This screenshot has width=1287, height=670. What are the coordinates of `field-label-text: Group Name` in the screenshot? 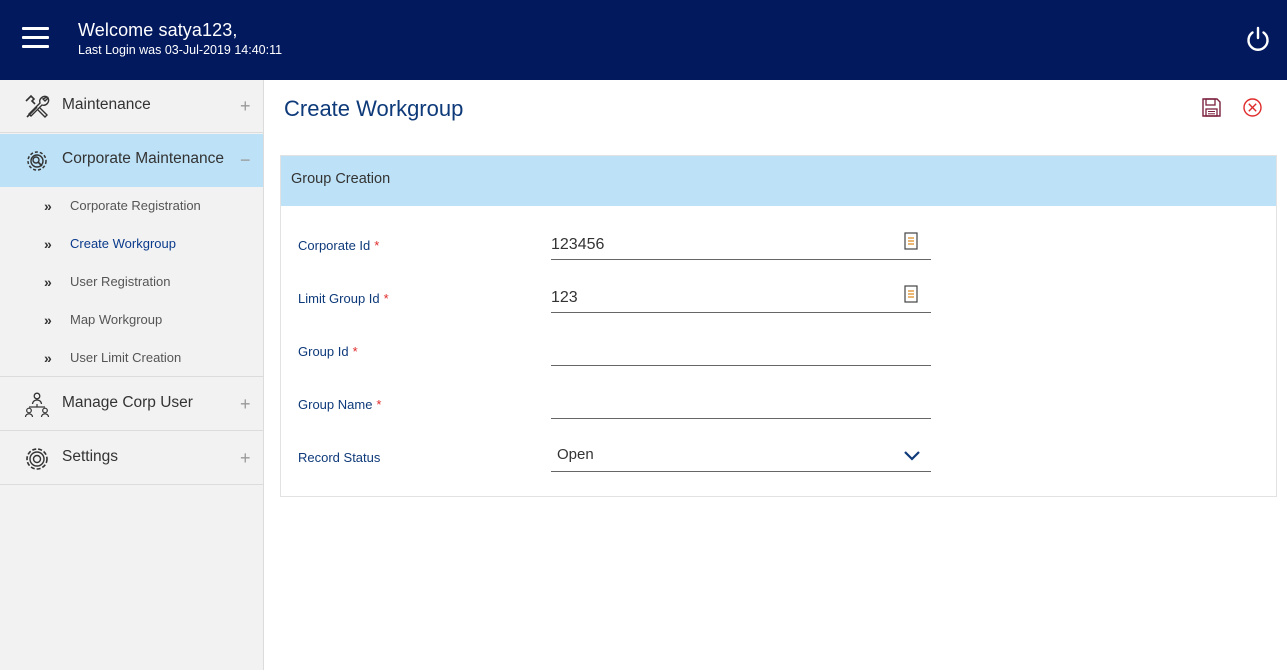 It's located at (335, 404).